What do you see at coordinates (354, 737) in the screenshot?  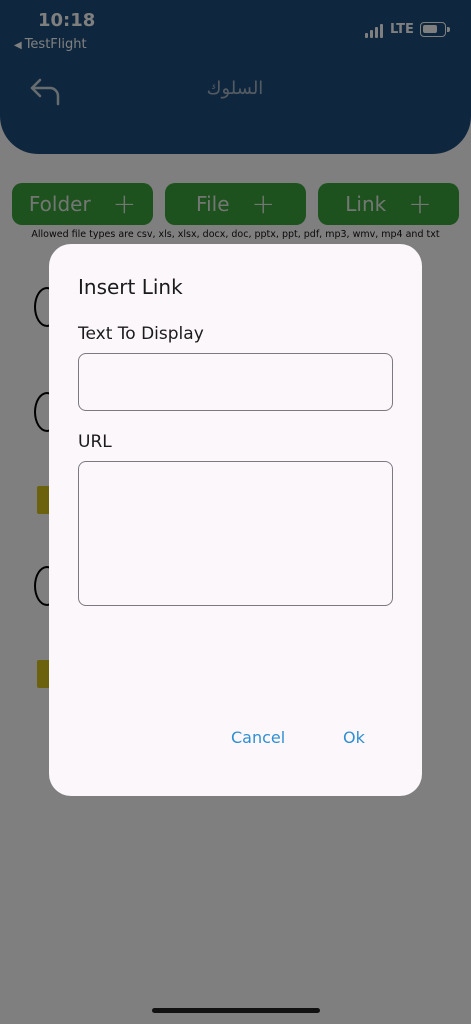 I see `ok-button: Ok` at bounding box center [354, 737].